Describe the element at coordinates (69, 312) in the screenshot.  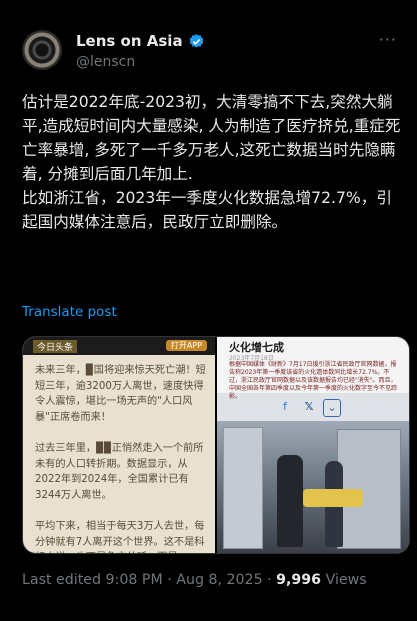
I see `translate-post-link: Translate post` at that location.